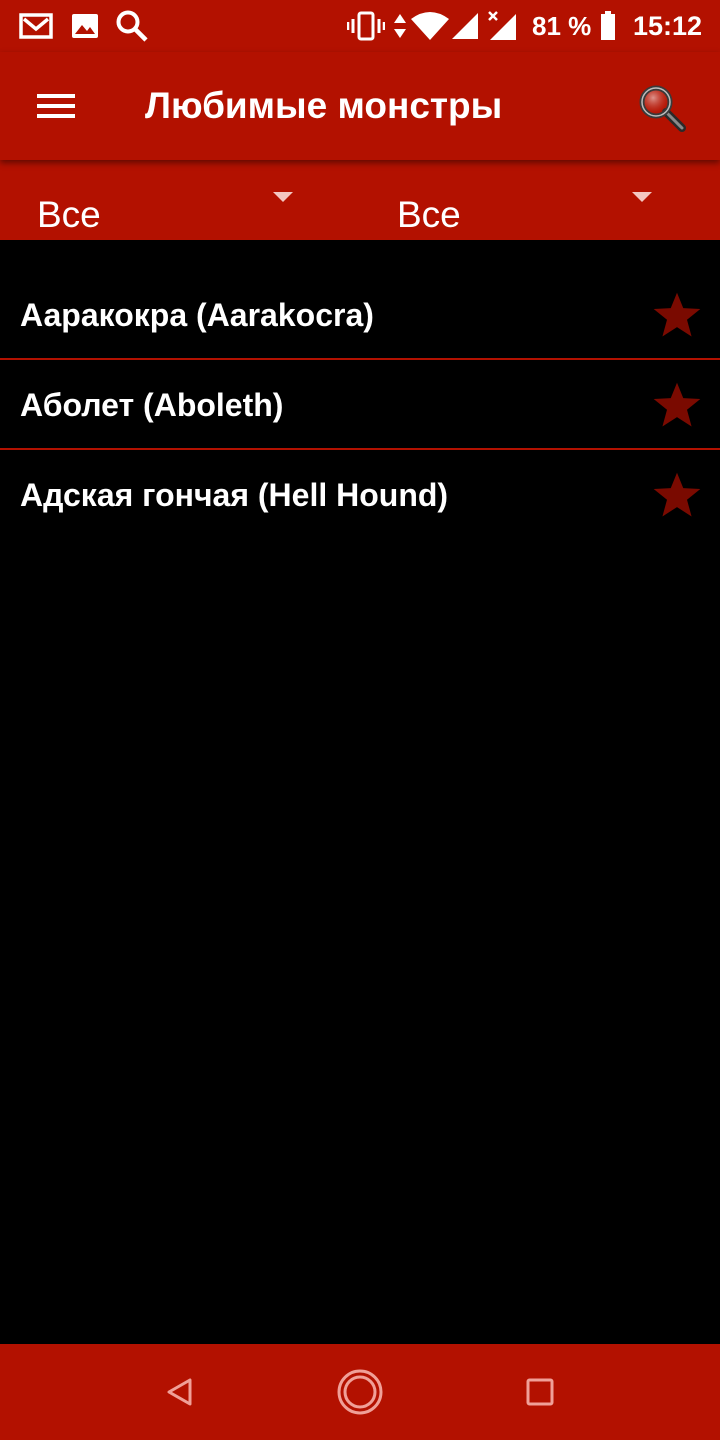 The width and height of the screenshot is (720, 1440). What do you see at coordinates (132, 26) in the screenshot?
I see `search-icon` at bounding box center [132, 26].